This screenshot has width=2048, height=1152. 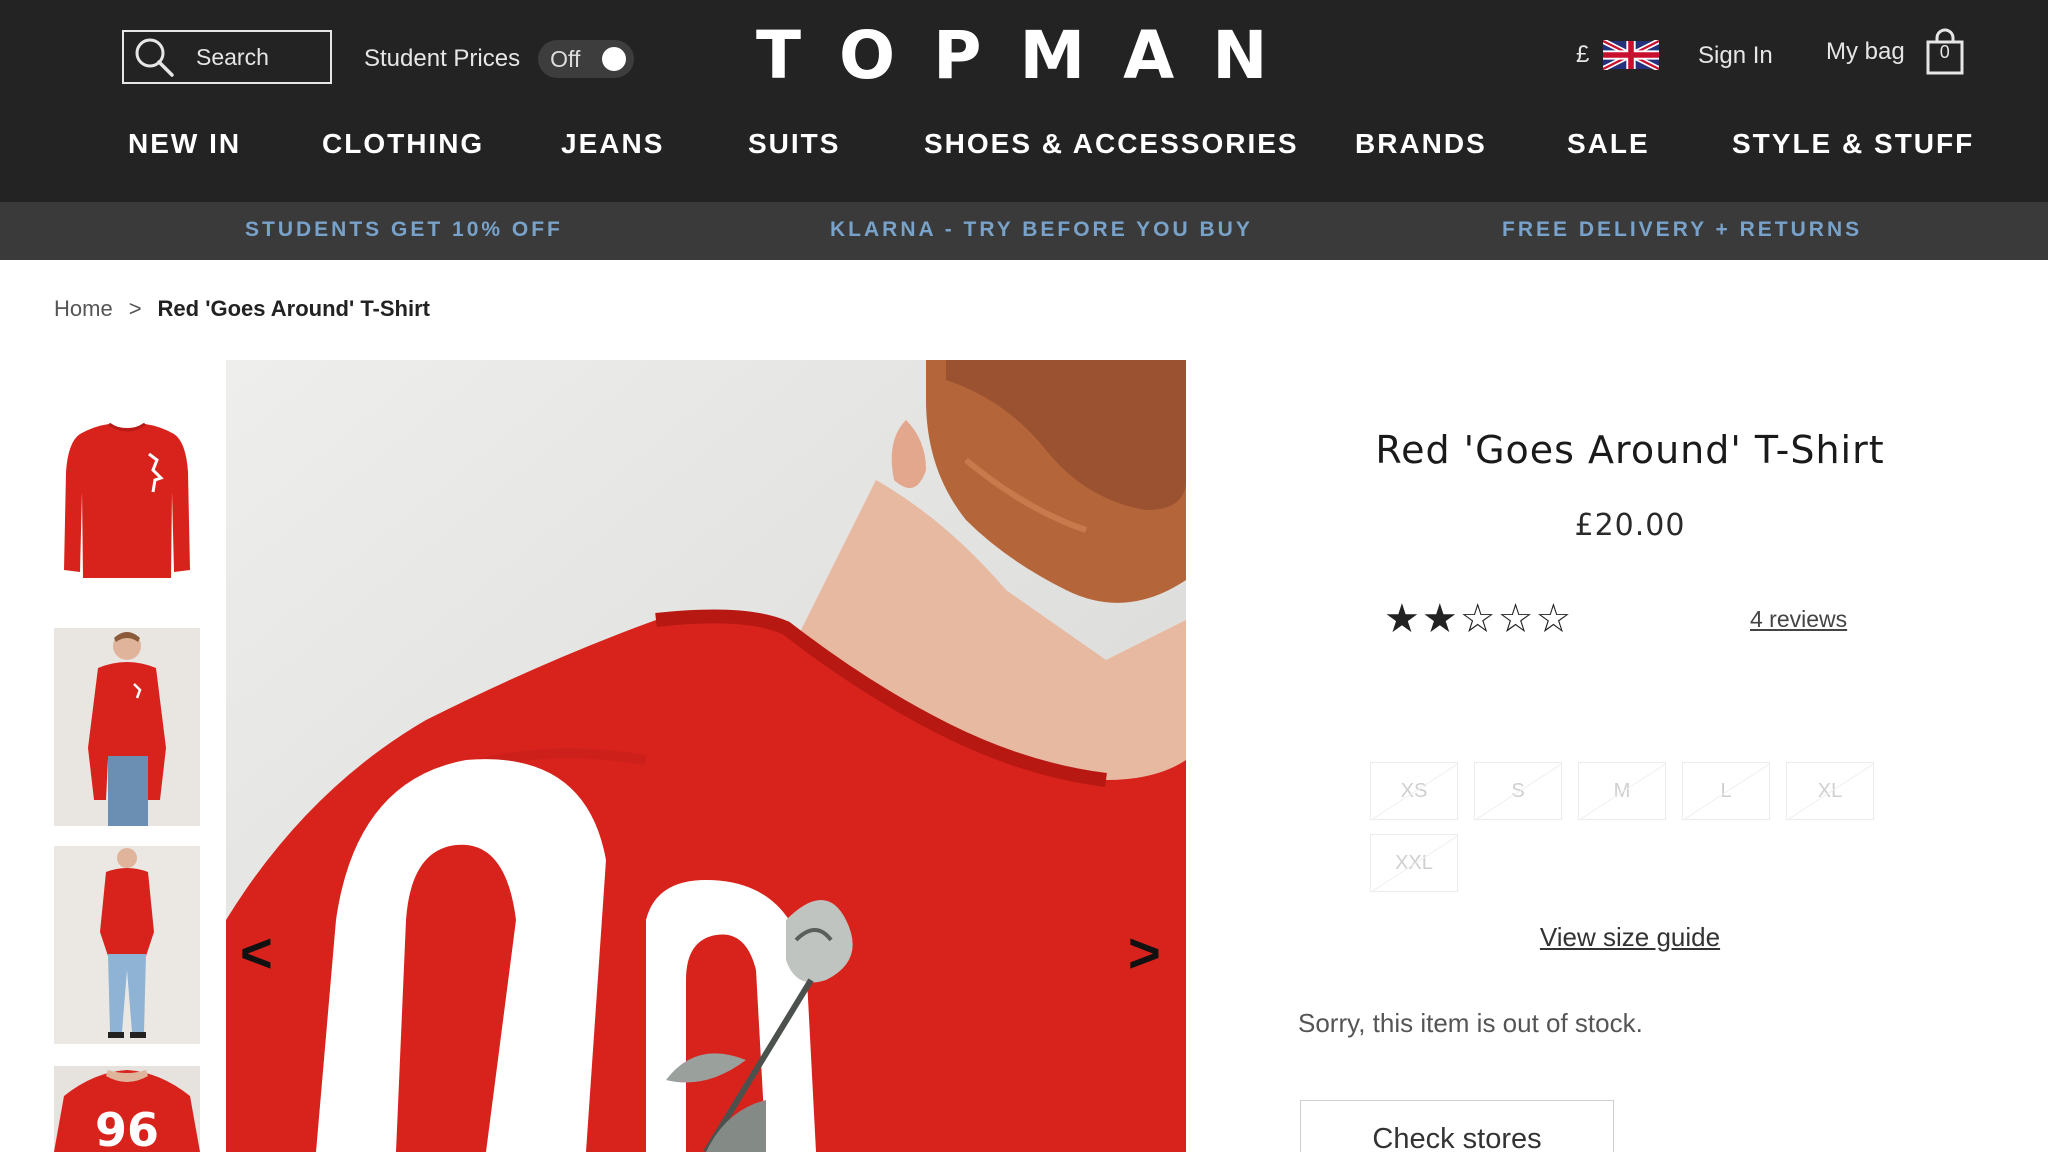 I want to click on nav-sale: SALE, so click(x=1608, y=144).